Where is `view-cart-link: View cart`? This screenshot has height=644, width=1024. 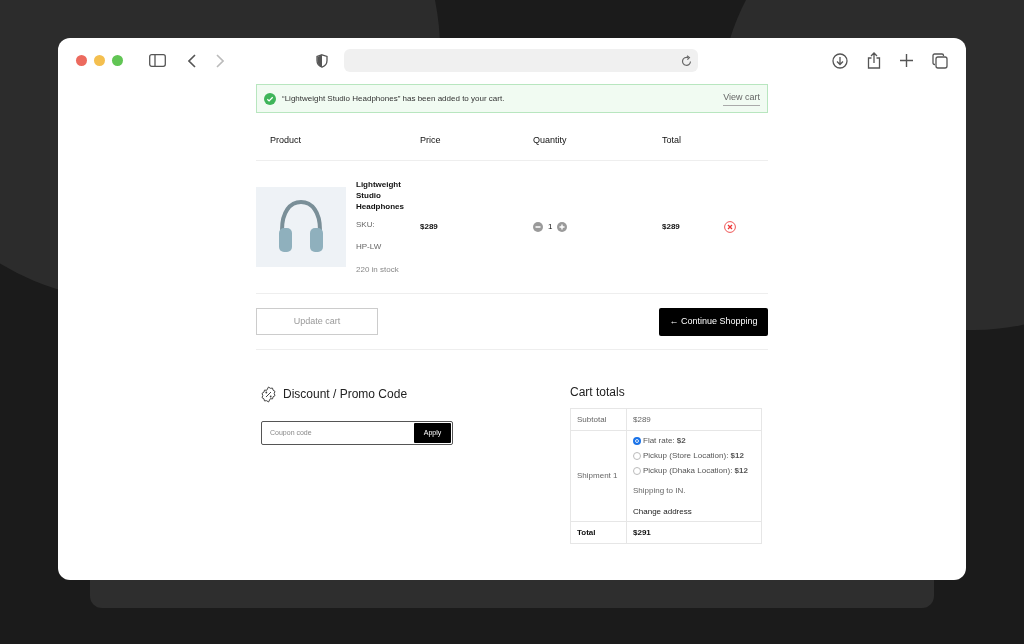 view-cart-link: View cart is located at coordinates (741, 98).